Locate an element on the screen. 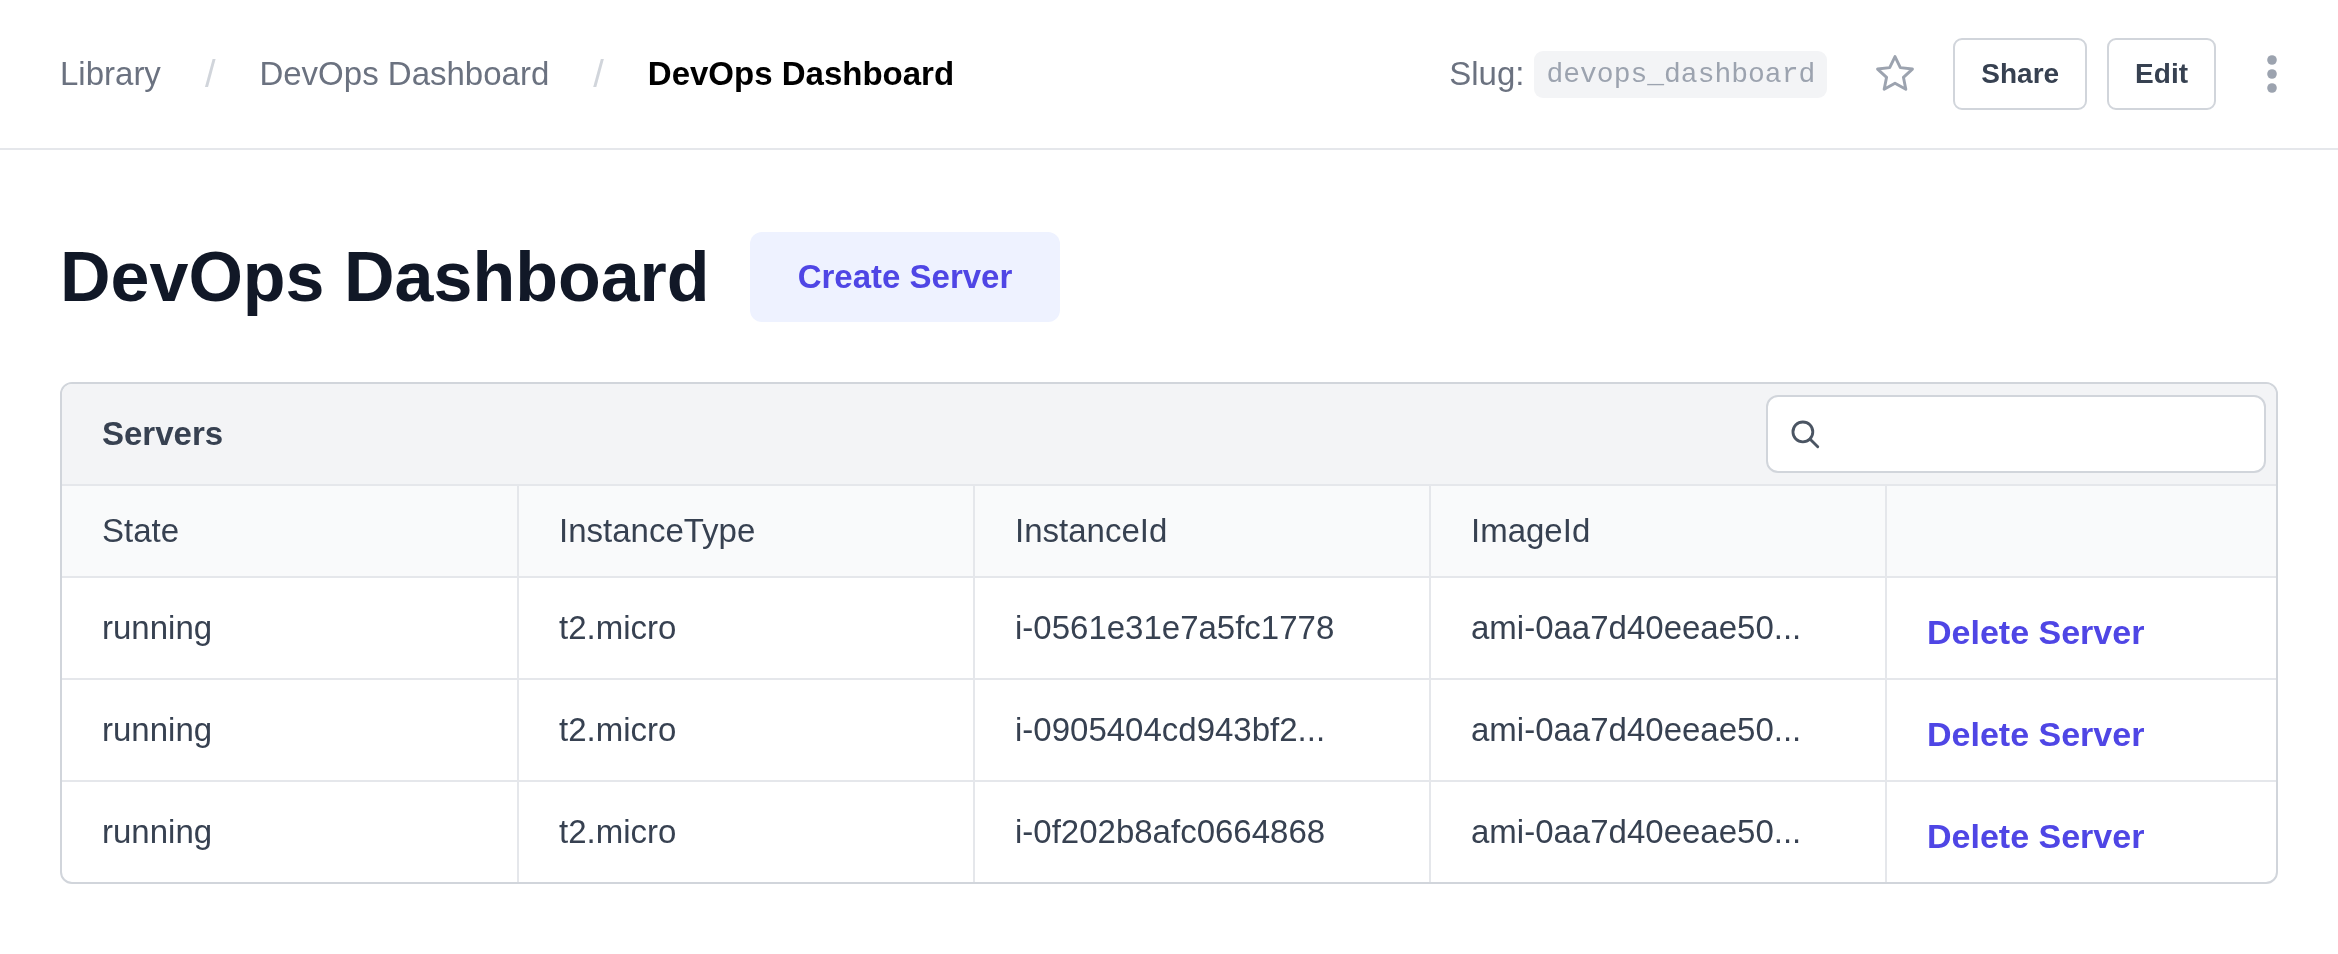 This screenshot has height=954, width=2338. more-options-icon is located at coordinates (2272, 74).